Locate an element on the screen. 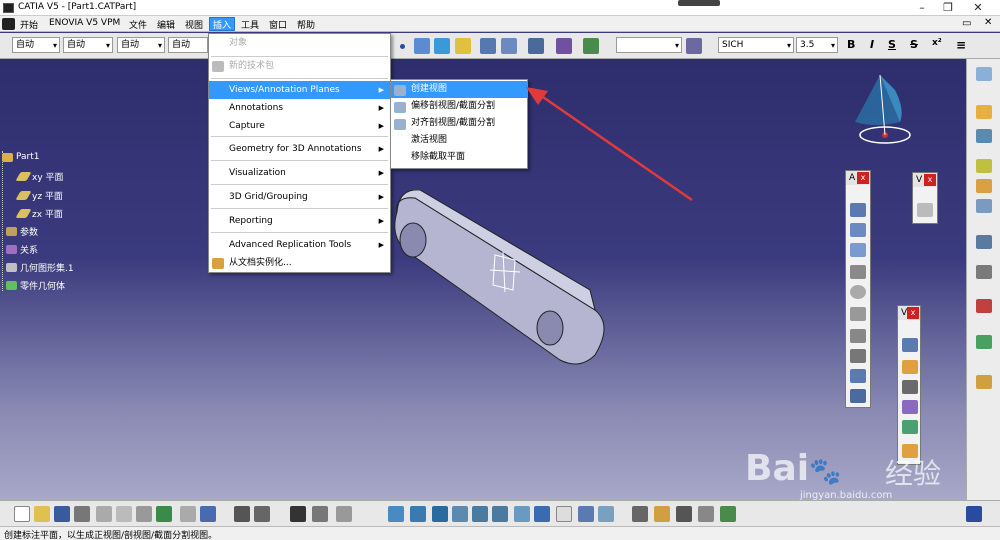 The width and height of the screenshot is (1000, 540). tool-icon is located at coordinates (728, 514).